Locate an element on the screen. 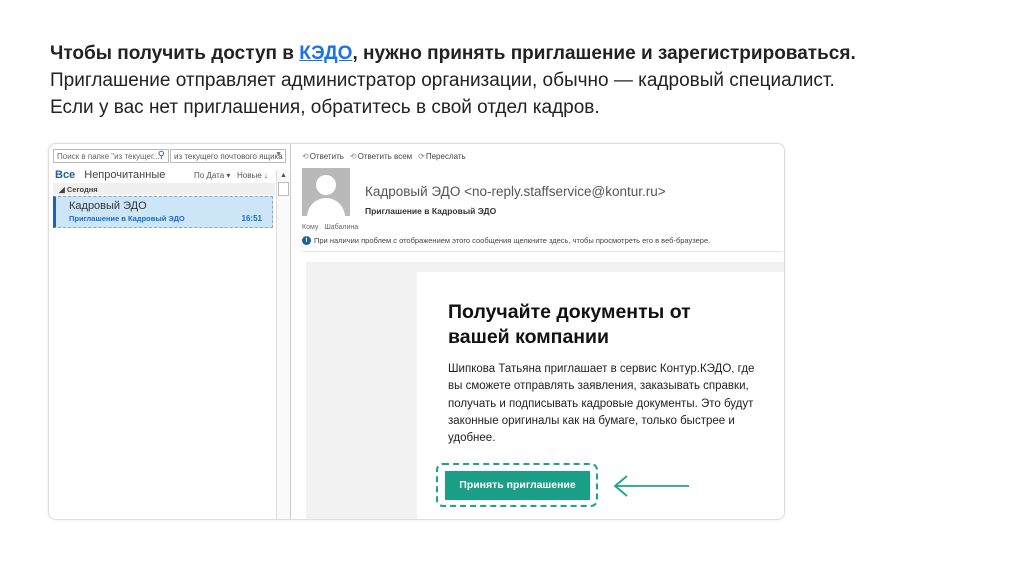  search-input: Поиск в папке "из текущег... ⚲ is located at coordinates (111, 156).